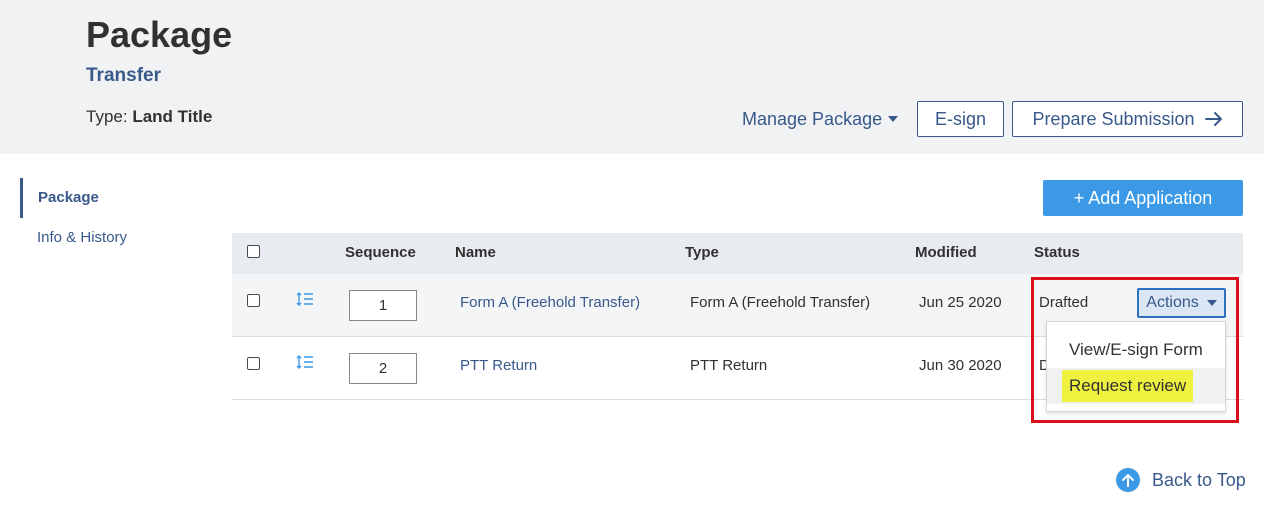 The image size is (1264, 523). I want to click on manage-package-button: Manage Package, so click(820, 119).